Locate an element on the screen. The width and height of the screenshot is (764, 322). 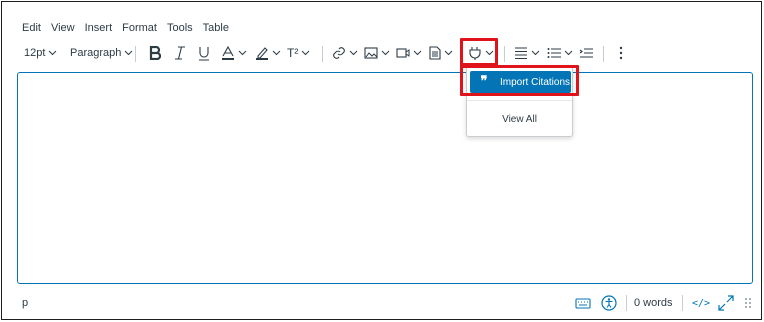
image-button is located at coordinates (377, 53).